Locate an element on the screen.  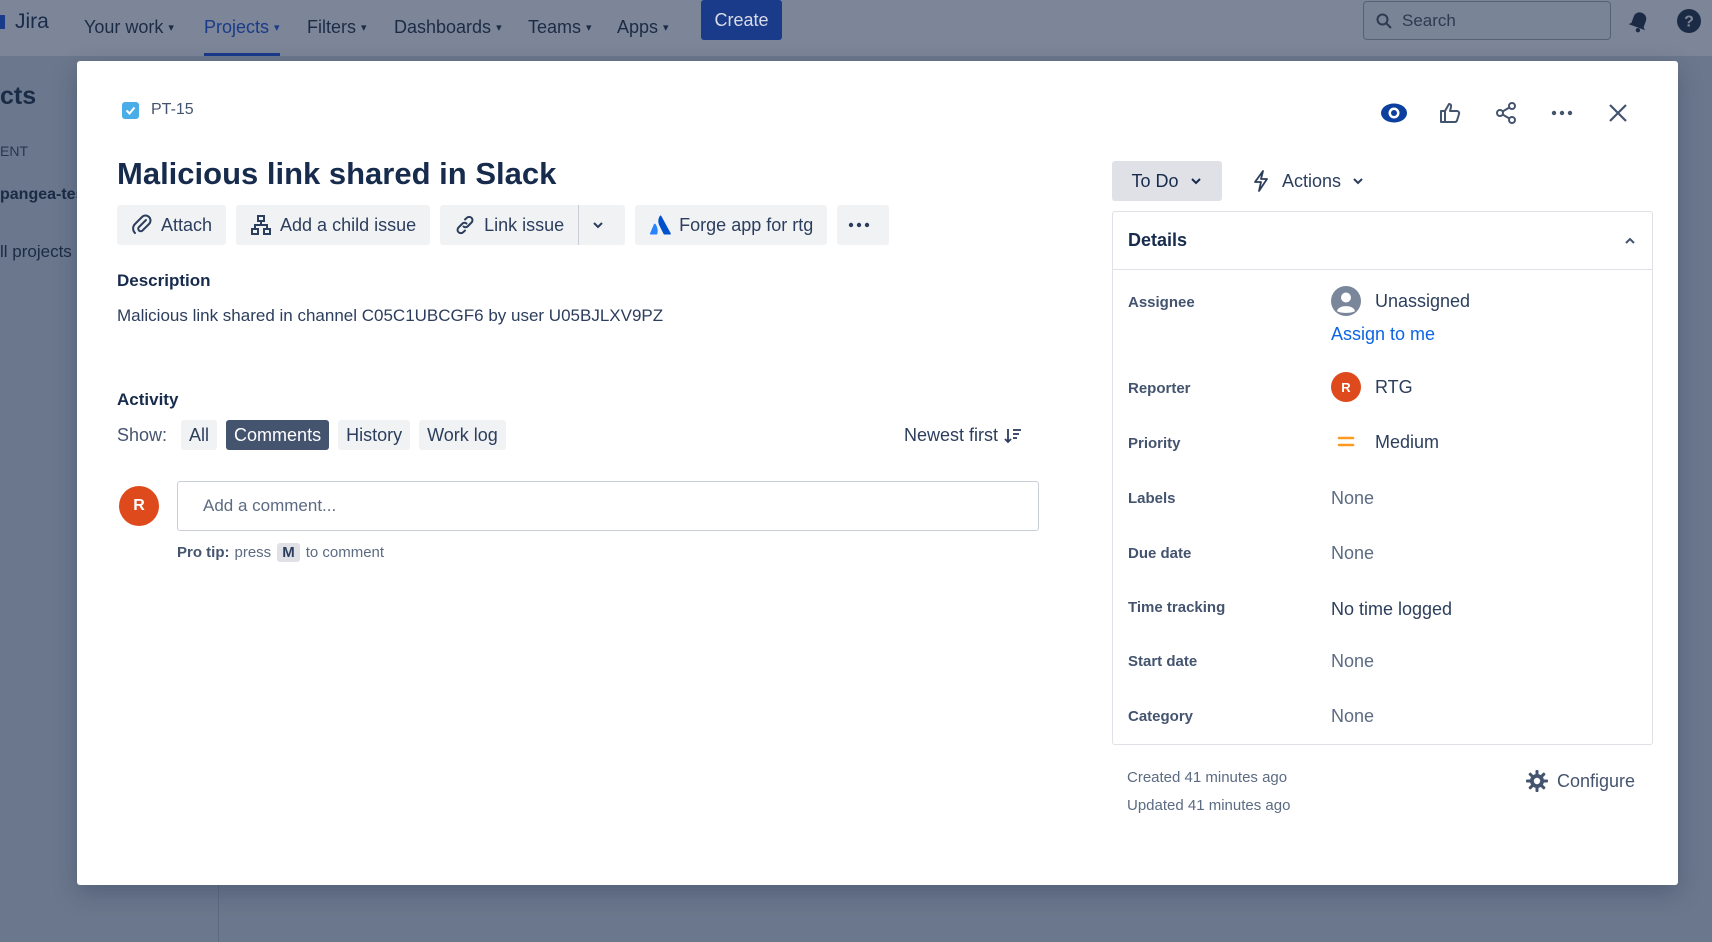
link-icon is located at coordinates (465, 225).